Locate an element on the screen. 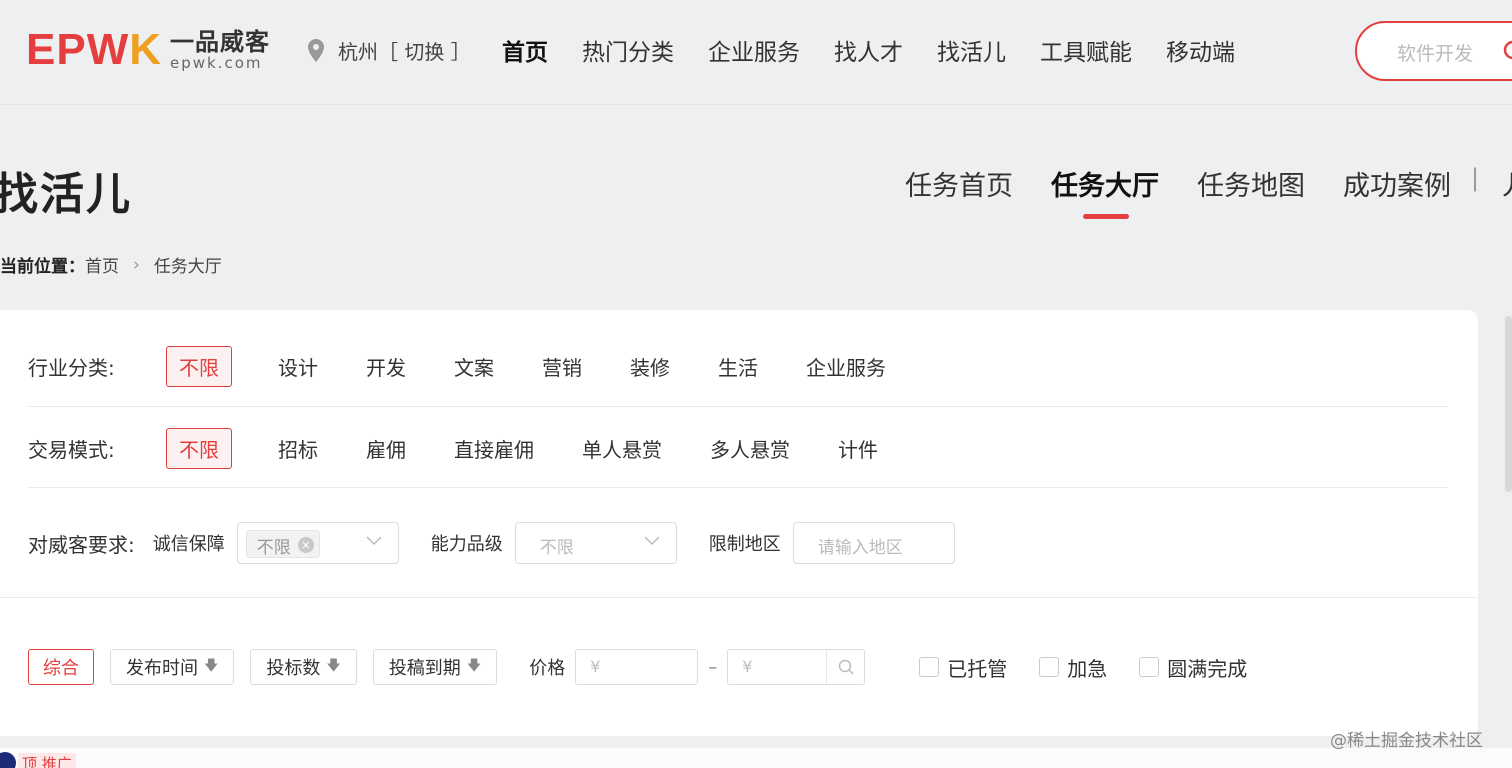 The height and width of the screenshot is (768, 1512). region-label: 限制地区 is located at coordinates (744, 544).